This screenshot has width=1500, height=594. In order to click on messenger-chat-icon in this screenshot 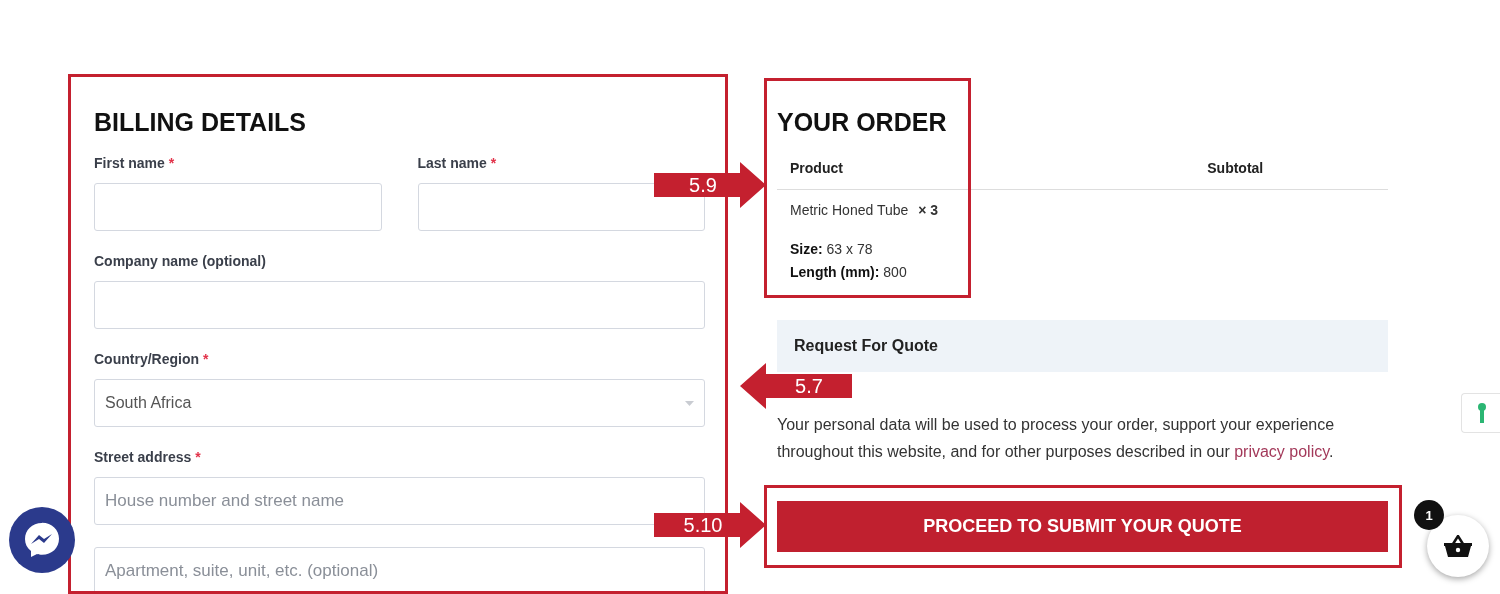, I will do `click(42, 540)`.